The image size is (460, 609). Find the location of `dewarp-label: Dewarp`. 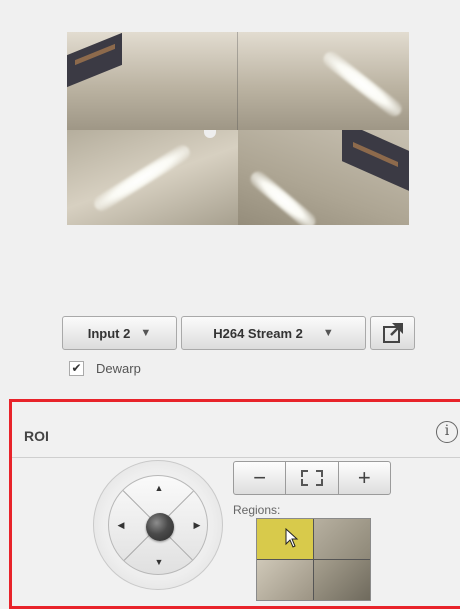

dewarp-label: Dewarp is located at coordinates (118, 368).